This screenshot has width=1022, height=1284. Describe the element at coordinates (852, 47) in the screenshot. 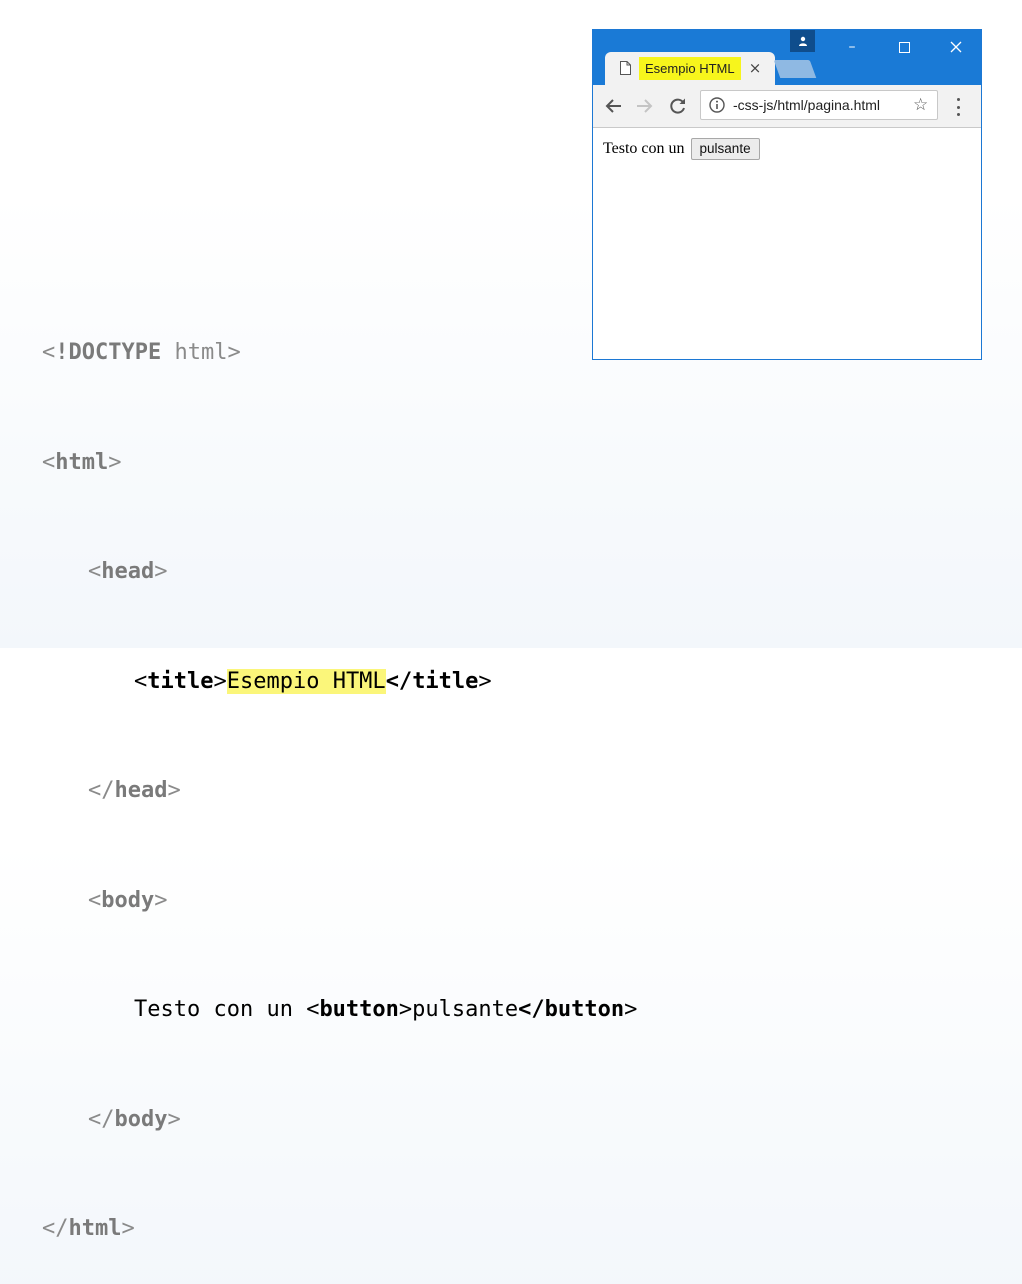

I see `minimize-button: –` at that location.